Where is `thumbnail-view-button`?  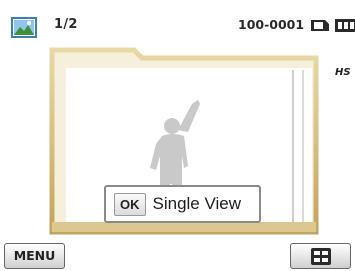
thumbnail-view-button is located at coordinates (320, 256).